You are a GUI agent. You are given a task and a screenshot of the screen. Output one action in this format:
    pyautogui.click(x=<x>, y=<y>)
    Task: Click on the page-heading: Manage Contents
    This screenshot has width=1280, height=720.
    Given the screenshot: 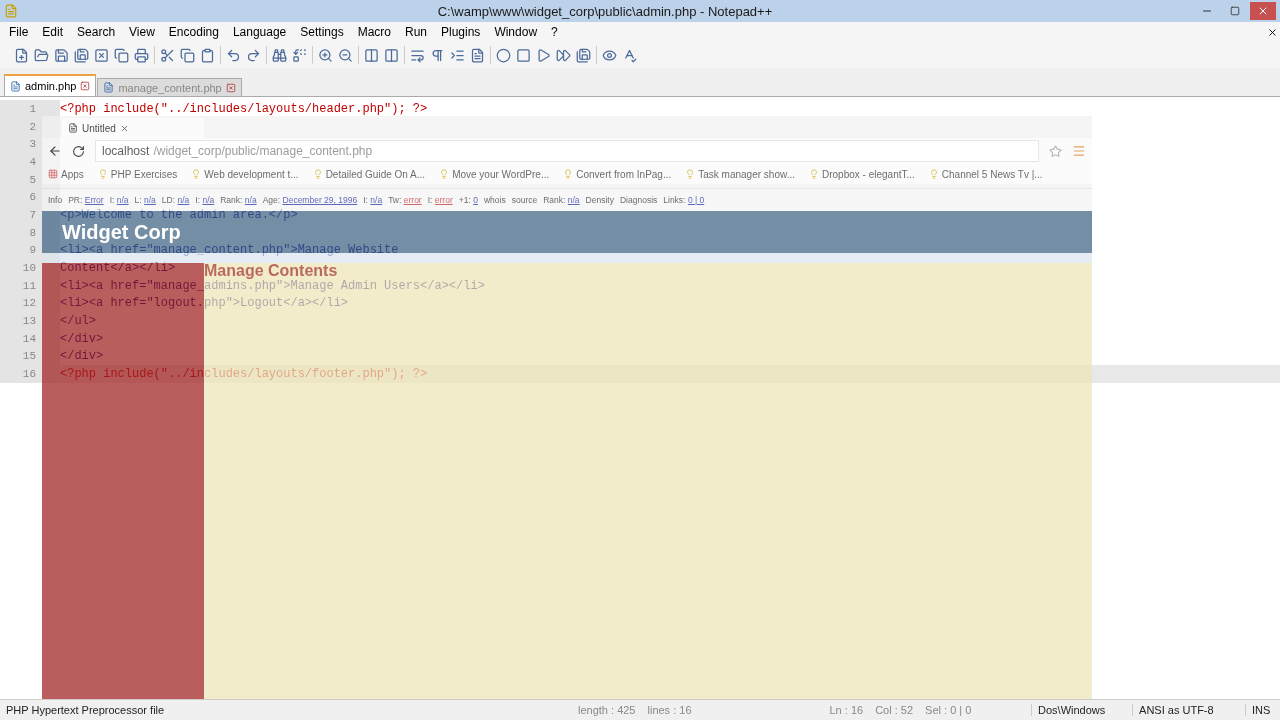 What is the action you would take?
    pyautogui.click(x=271, y=271)
    